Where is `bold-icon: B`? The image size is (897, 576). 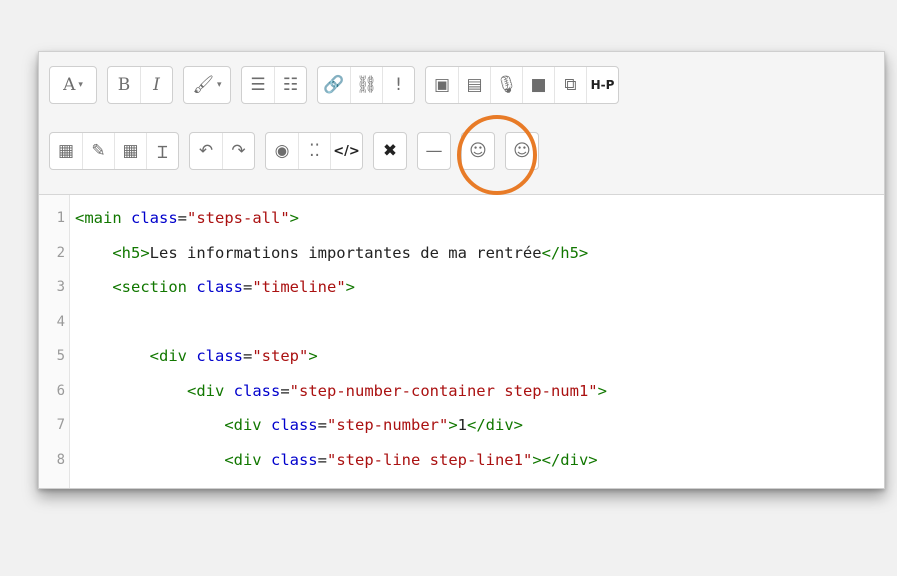
bold-icon: B is located at coordinates (124, 85).